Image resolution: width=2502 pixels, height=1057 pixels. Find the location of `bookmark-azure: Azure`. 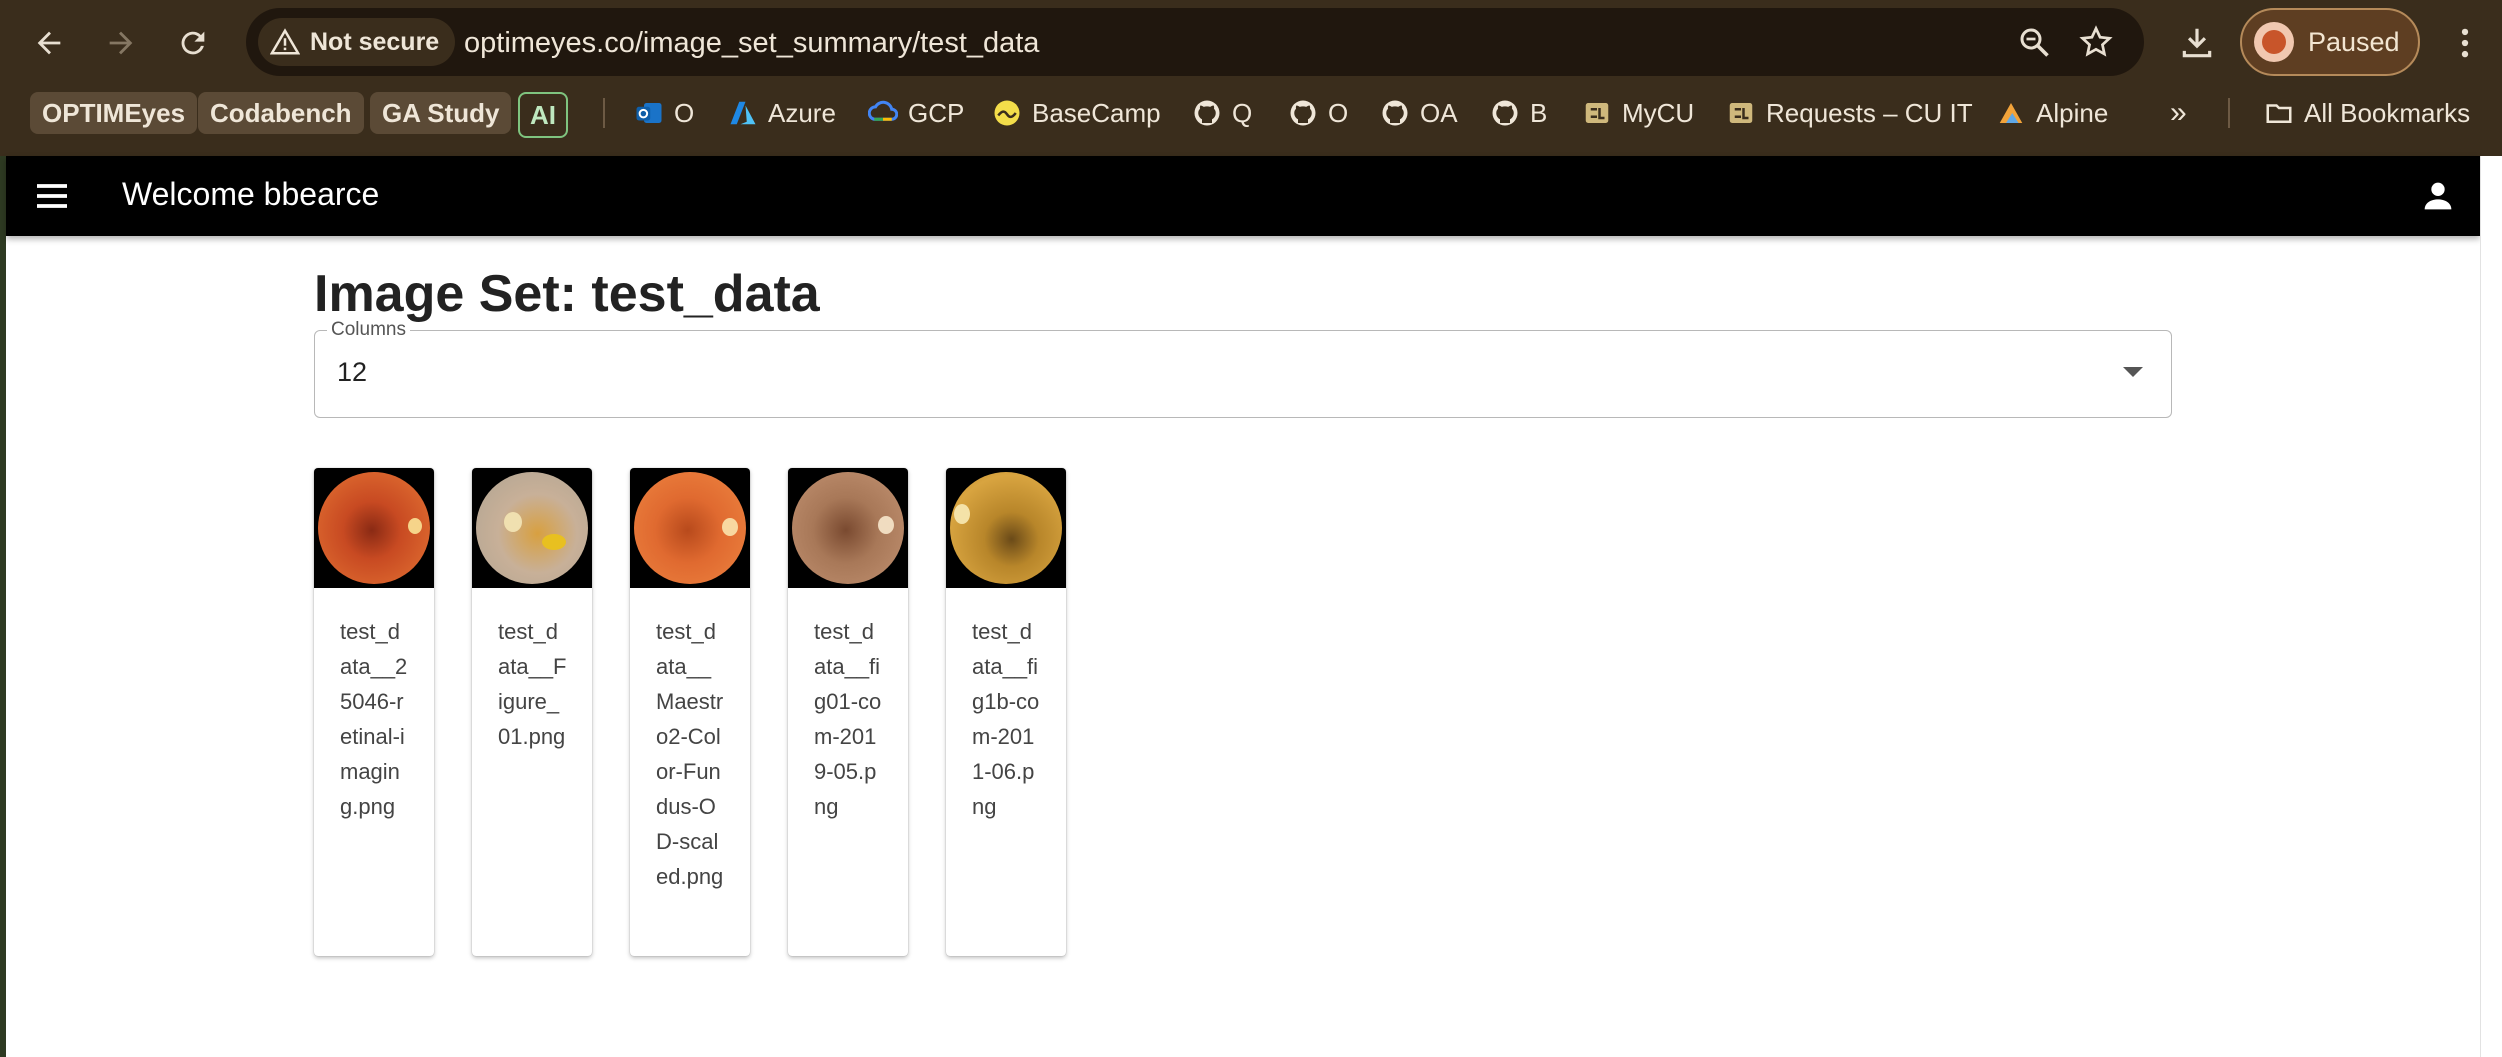

bookmark-azure: Azure is located at coordinates (782, 113).